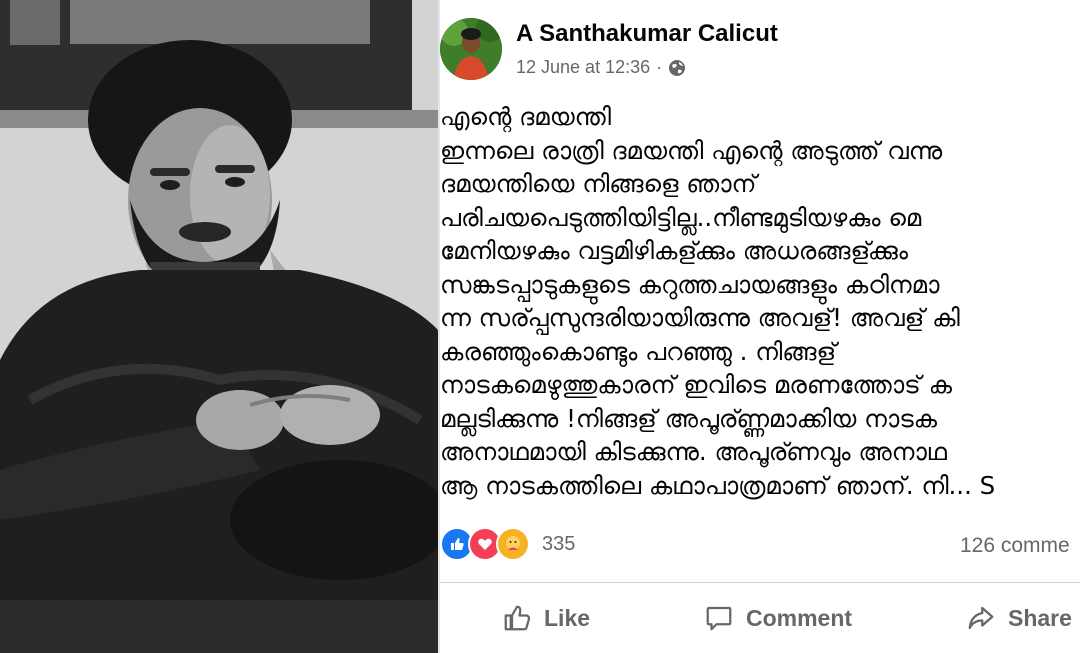 Image resolution: width=1080 pixels, height=653 pixels. Describe the element at coordinates (674, 250) in the screenshot. I see `post-line: മേനിയഴകും വട്ടമിഴികള്ക്കും അധരങ്ങള്ക്കും` at that location.